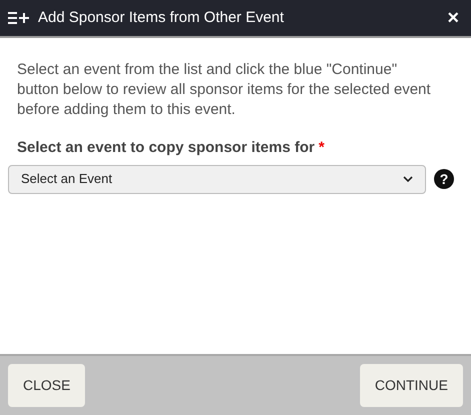  I want to click on chevron-down-icon, so click(408, 179).